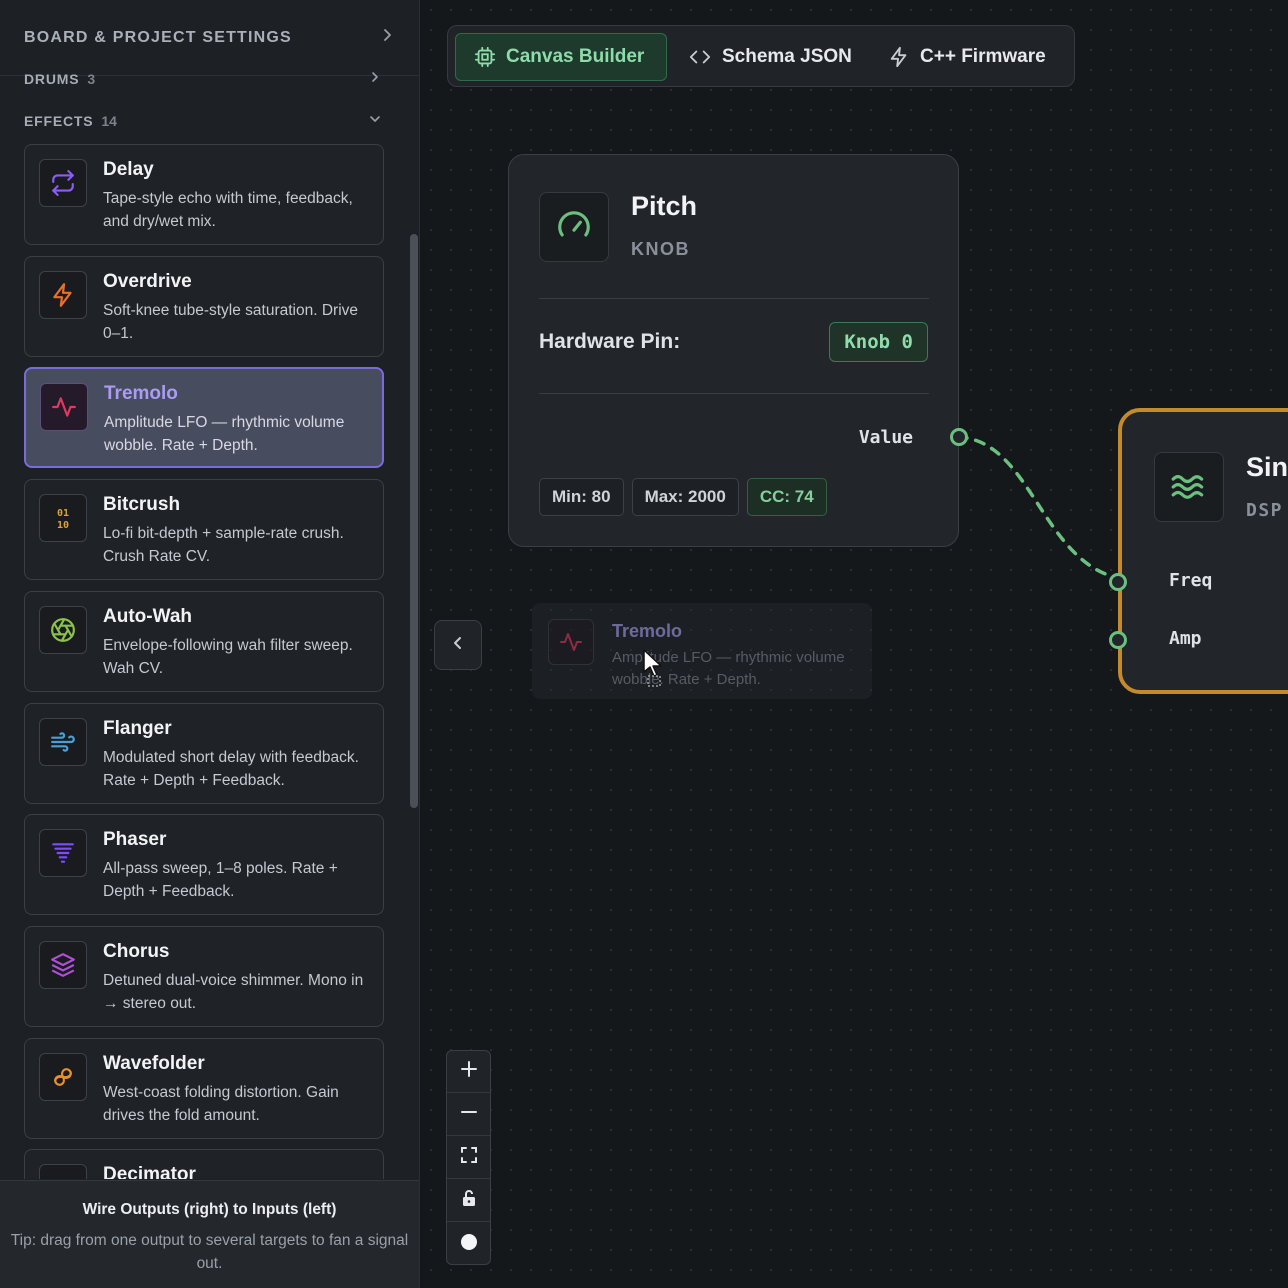 The height and width of the screenshot is (1288, 1288). Describe the element at coordinates (959, 437) in the screenshot. I see `output-port-value` at that location.